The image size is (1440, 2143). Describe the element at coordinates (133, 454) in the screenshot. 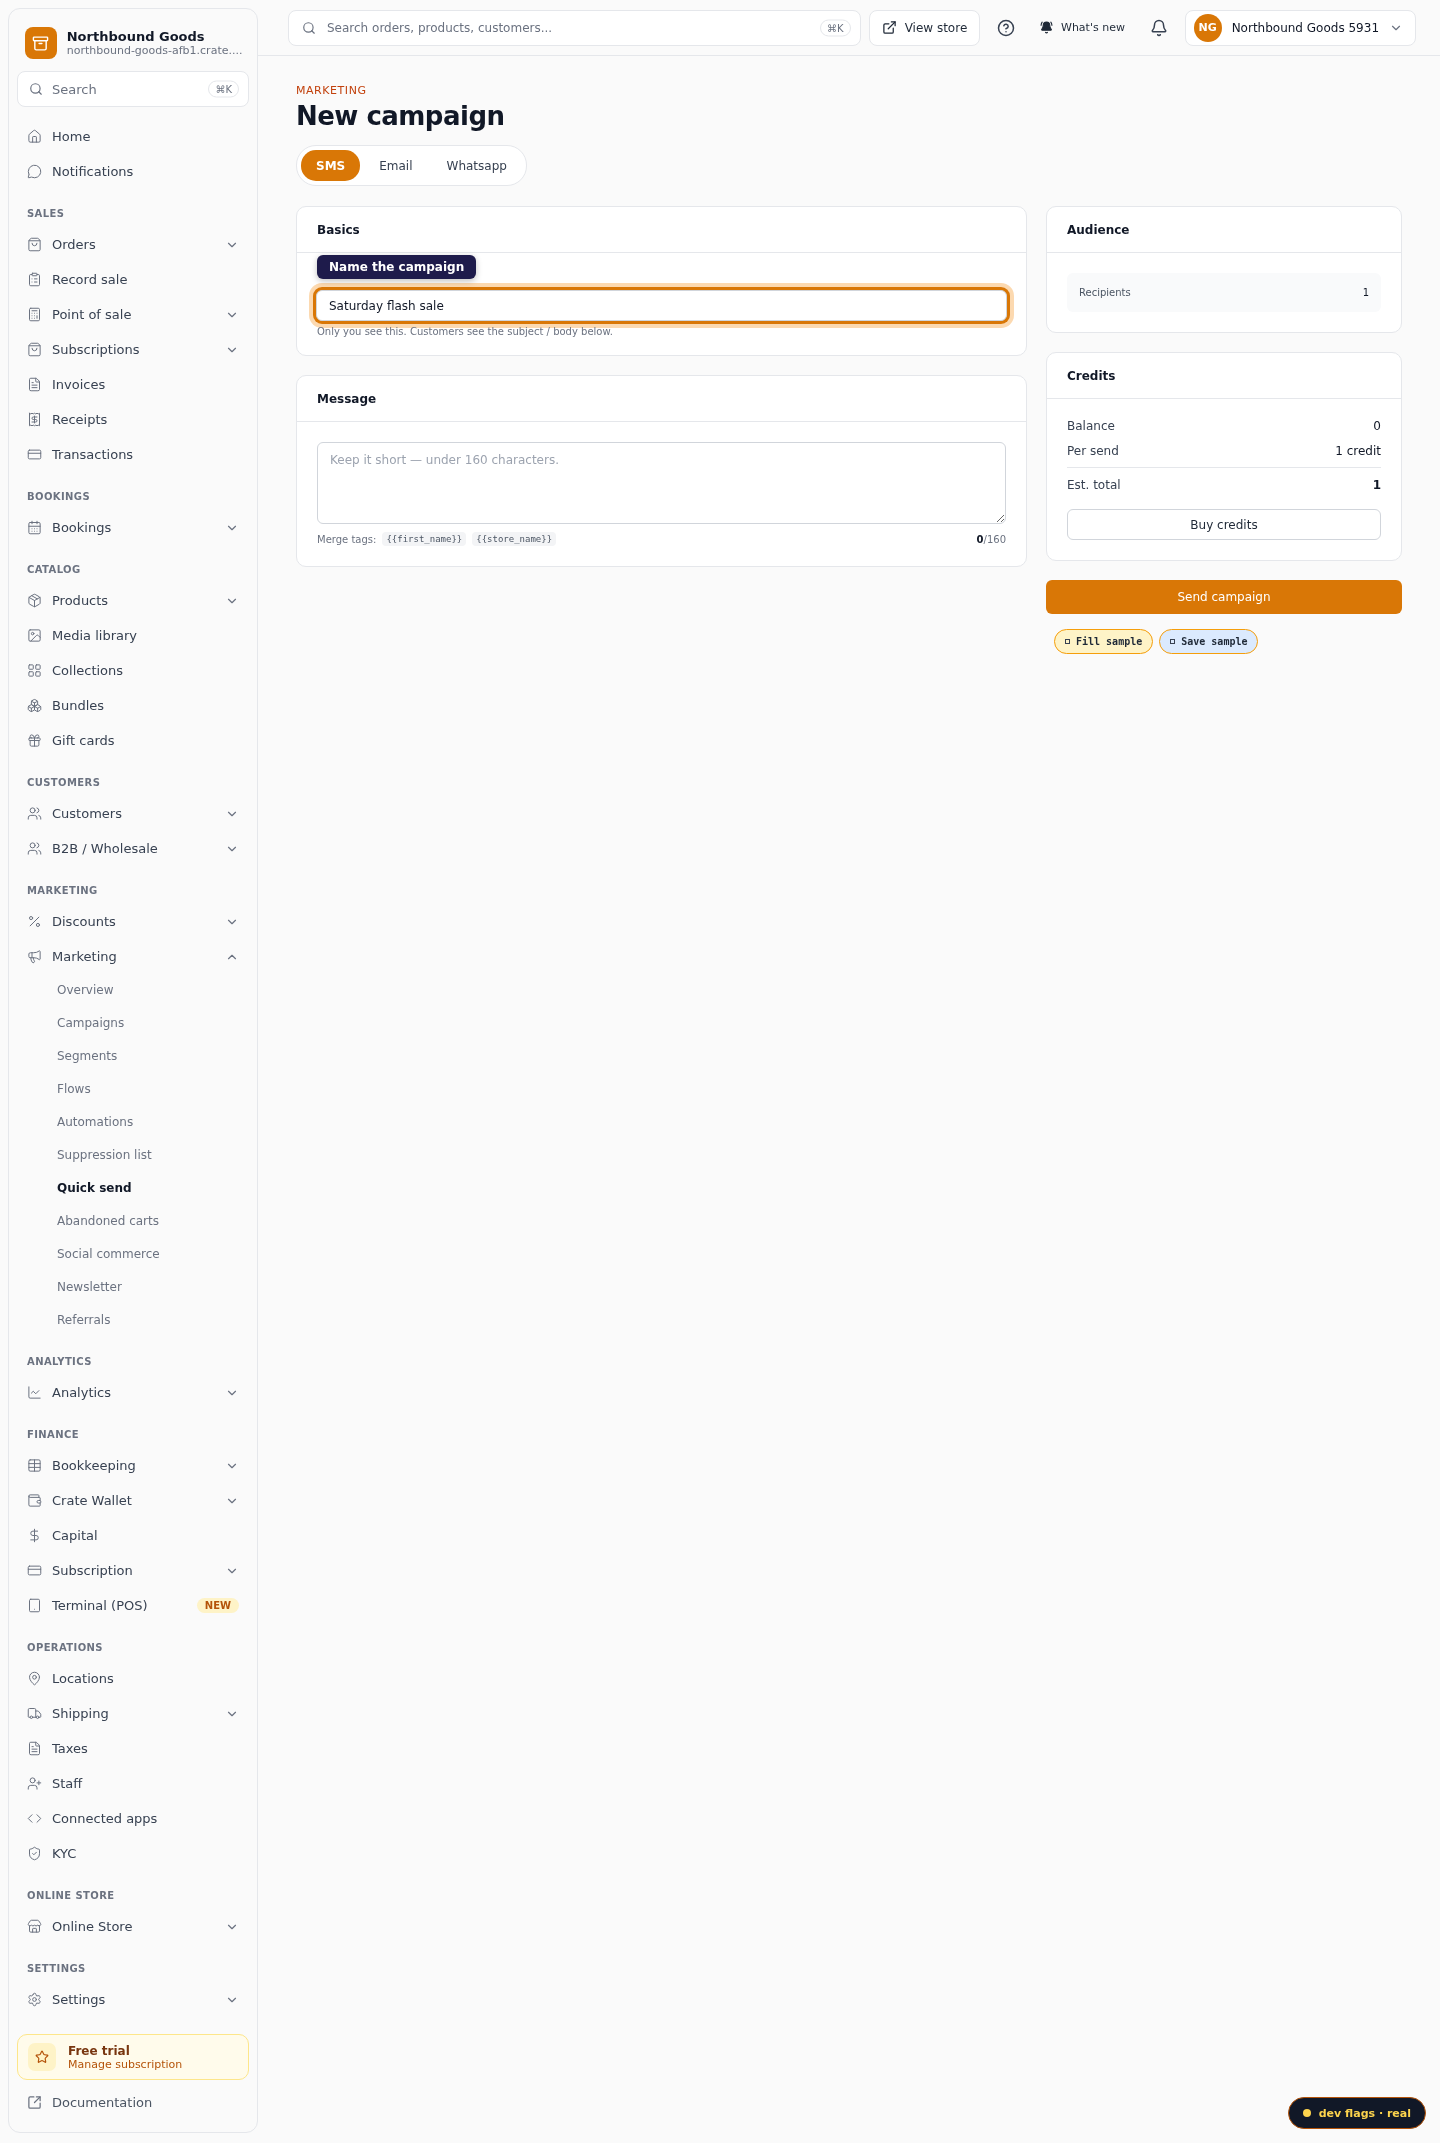

I see `sidebar-item: Transactions` at that location.